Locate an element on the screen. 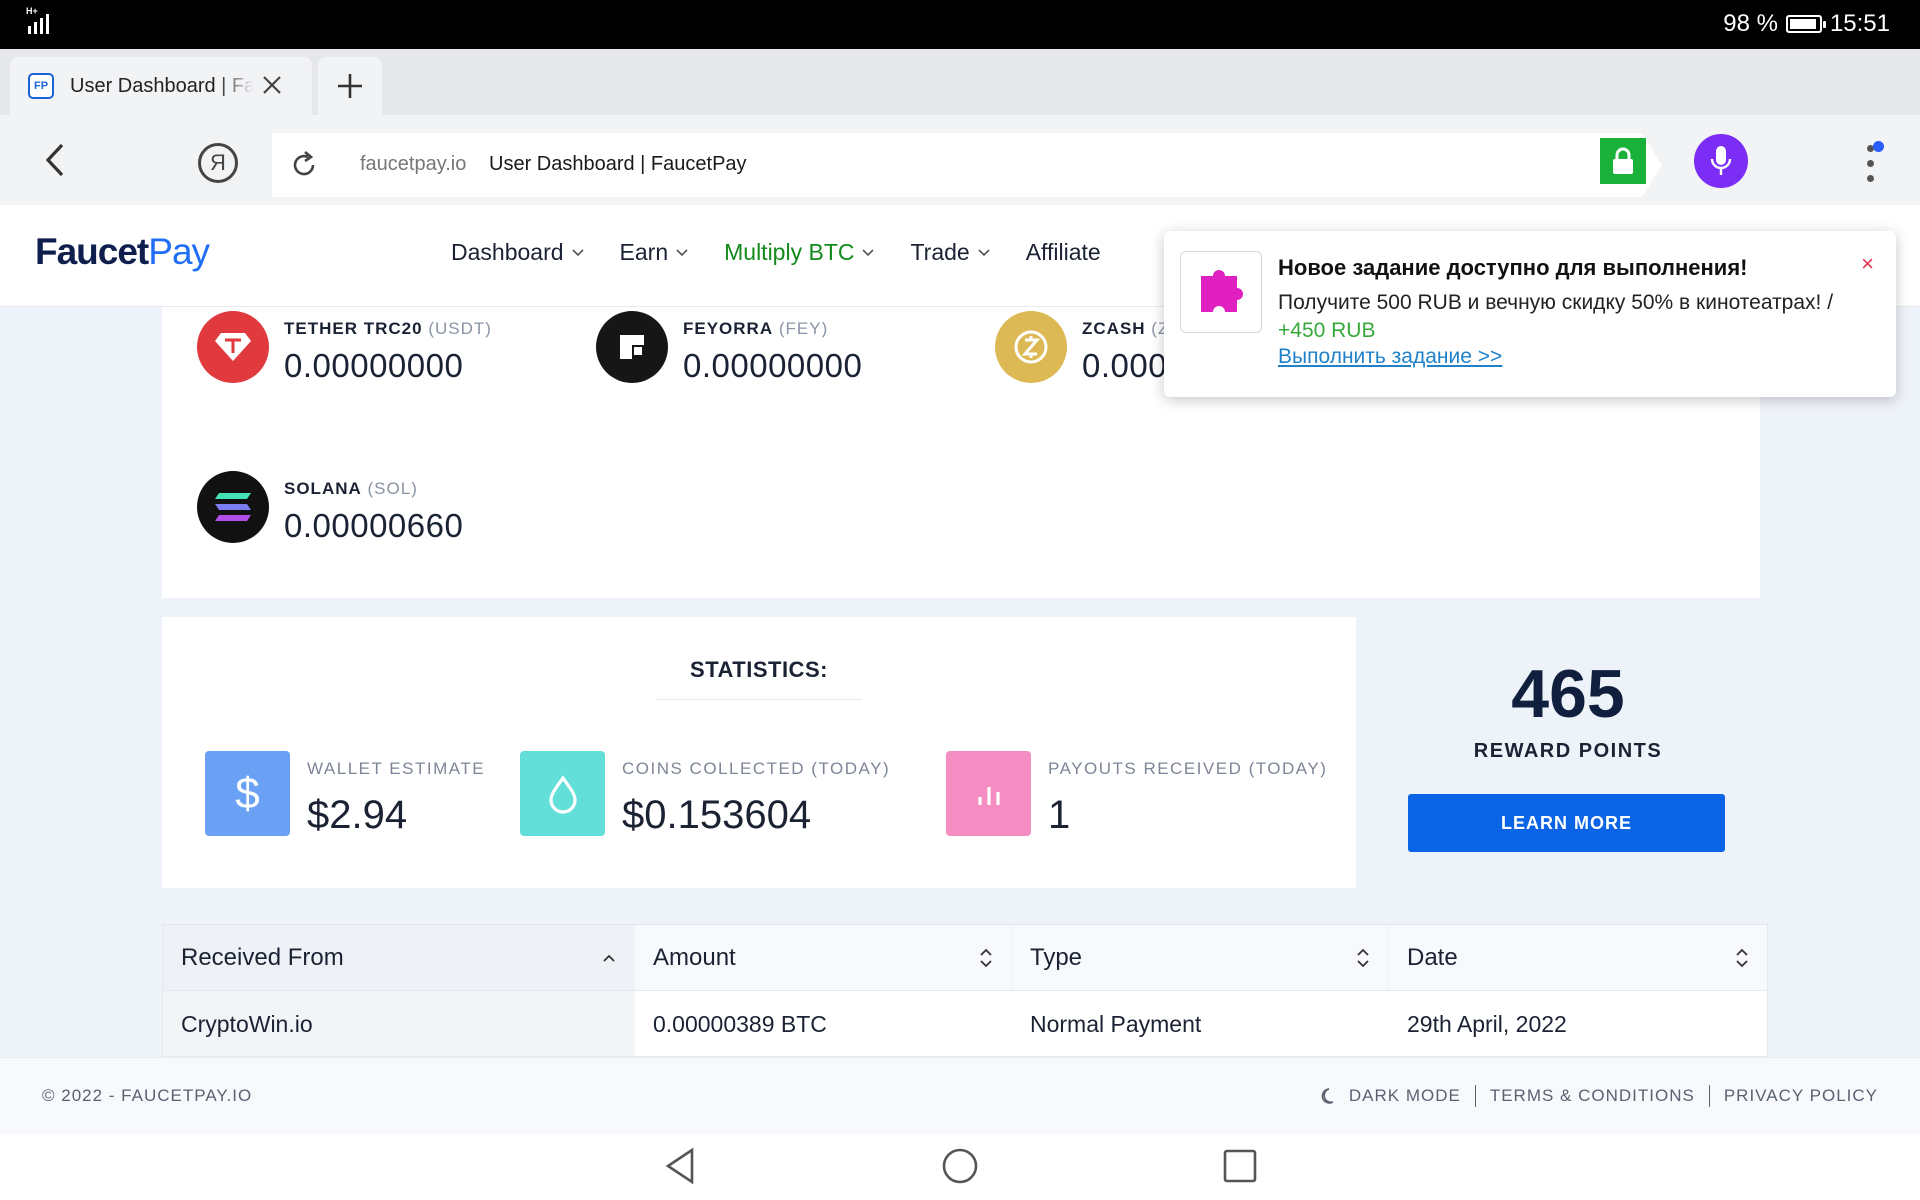 The height and width of the screenshot is (1200, 1920). tab-title: User Dashboard | FaucetPay is located at coordinates (162, 85).